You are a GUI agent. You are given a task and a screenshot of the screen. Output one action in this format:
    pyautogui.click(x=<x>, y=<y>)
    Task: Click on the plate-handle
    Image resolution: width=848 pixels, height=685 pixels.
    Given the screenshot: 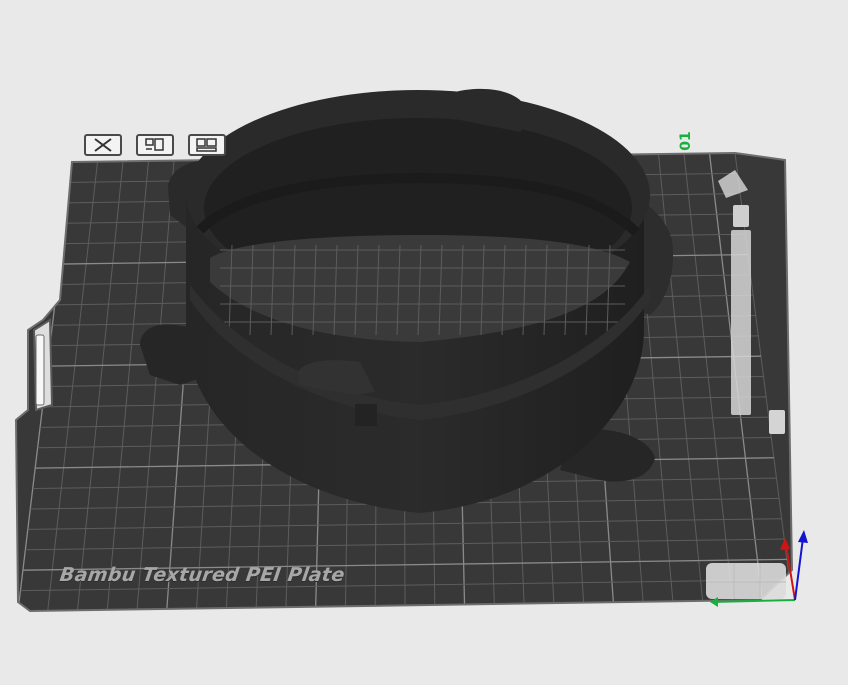 What is the action you would take?
    pyautogui.click(x=43, y=365)
    